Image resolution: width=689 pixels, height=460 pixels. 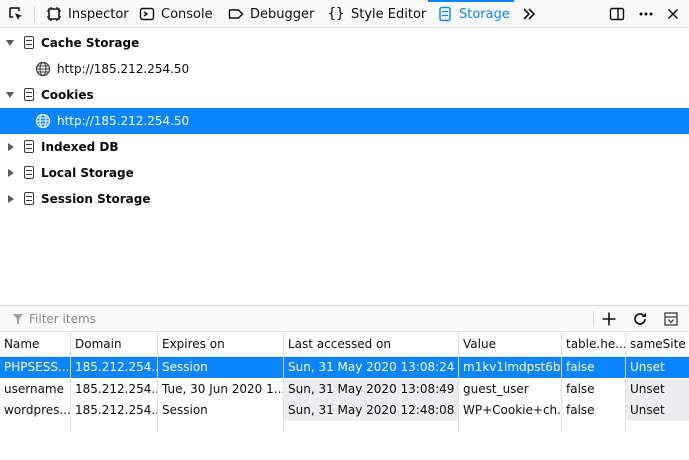 What do you see at coordinates (336, 14) in the screenshot?
I see `style-editor-icon: {}` at bounding box center [336, 14].